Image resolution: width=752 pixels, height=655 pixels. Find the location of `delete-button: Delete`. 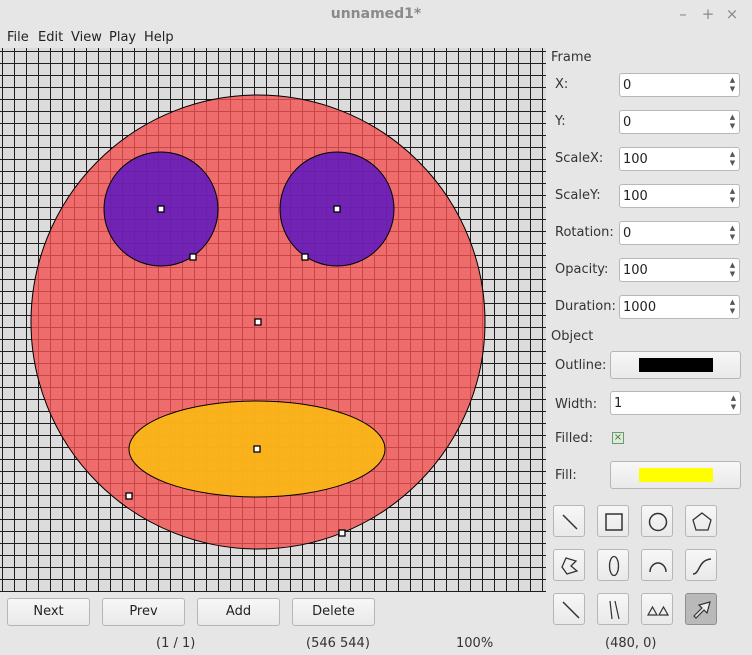

delete-button: Delete is located at coordinates (333, 612).